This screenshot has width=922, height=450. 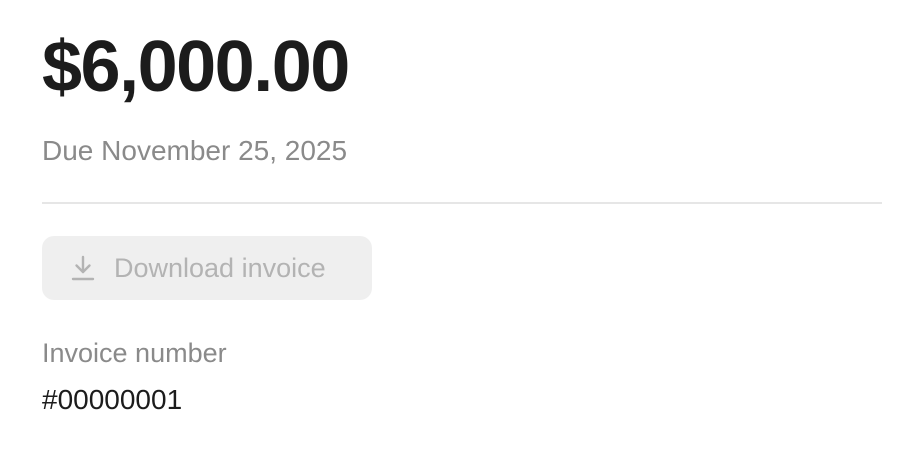 I want to click on divider, so click(x=462, y=203).